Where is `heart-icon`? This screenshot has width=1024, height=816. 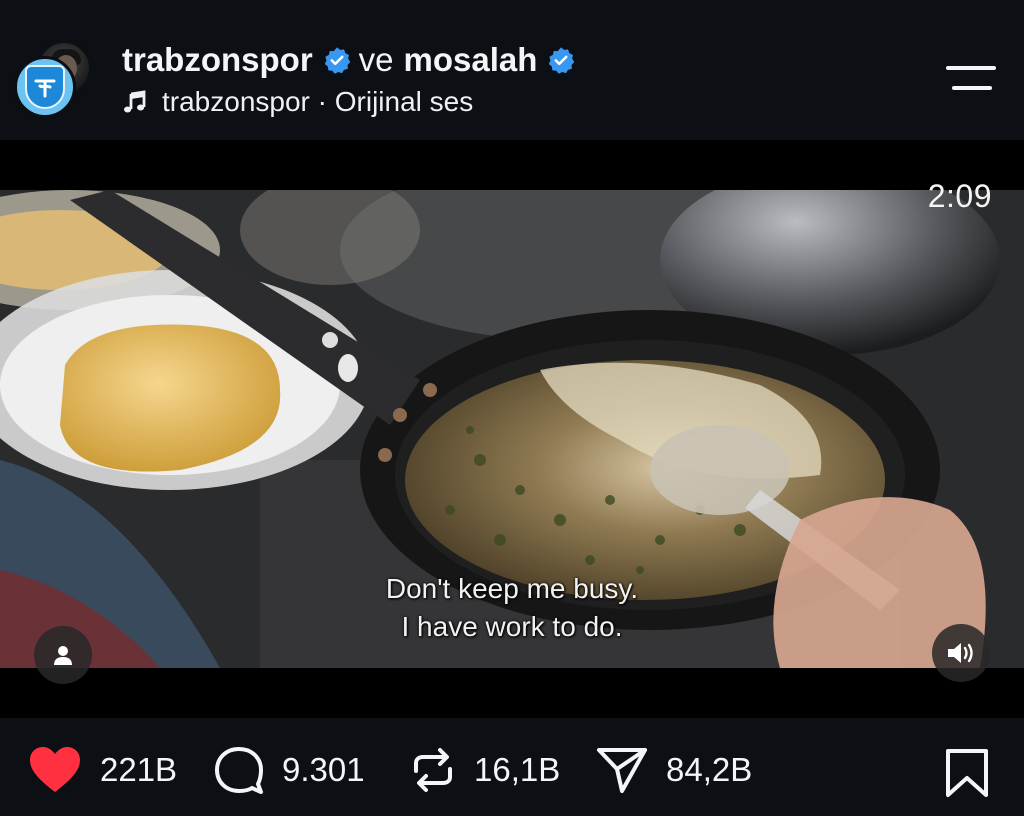
heart-icon is located at coordinates (55, 769).